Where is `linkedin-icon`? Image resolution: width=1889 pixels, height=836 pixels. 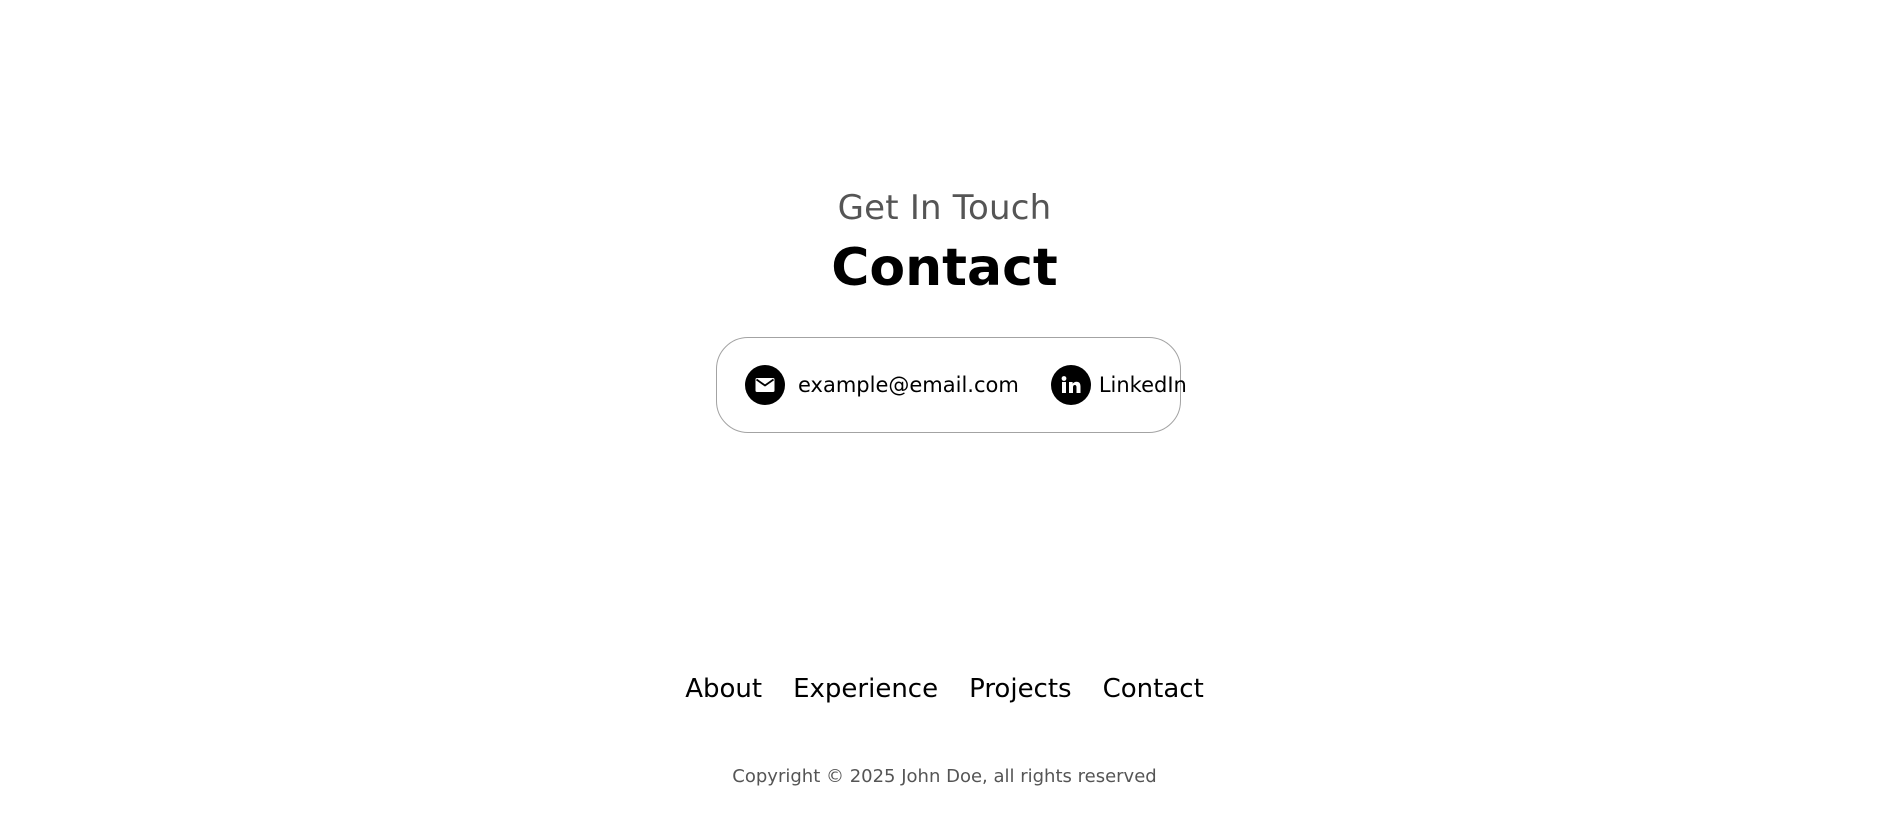
linkedin-icon is located at coordinates (1070, 385).